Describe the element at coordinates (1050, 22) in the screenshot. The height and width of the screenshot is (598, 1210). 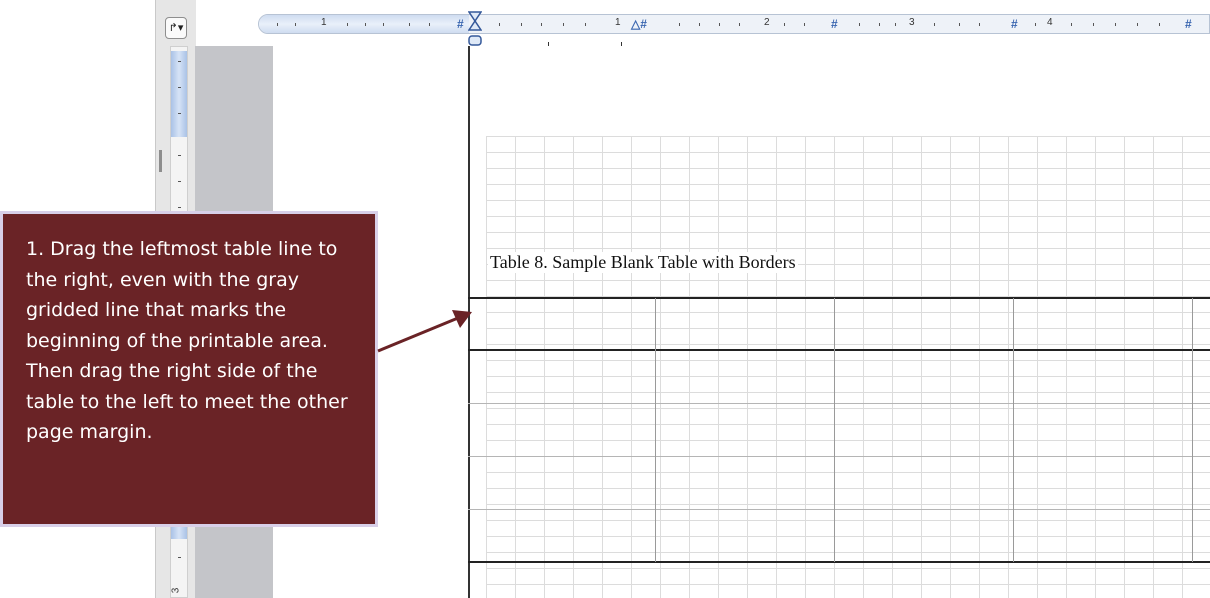
I see `ruler-number: 4` at that location.